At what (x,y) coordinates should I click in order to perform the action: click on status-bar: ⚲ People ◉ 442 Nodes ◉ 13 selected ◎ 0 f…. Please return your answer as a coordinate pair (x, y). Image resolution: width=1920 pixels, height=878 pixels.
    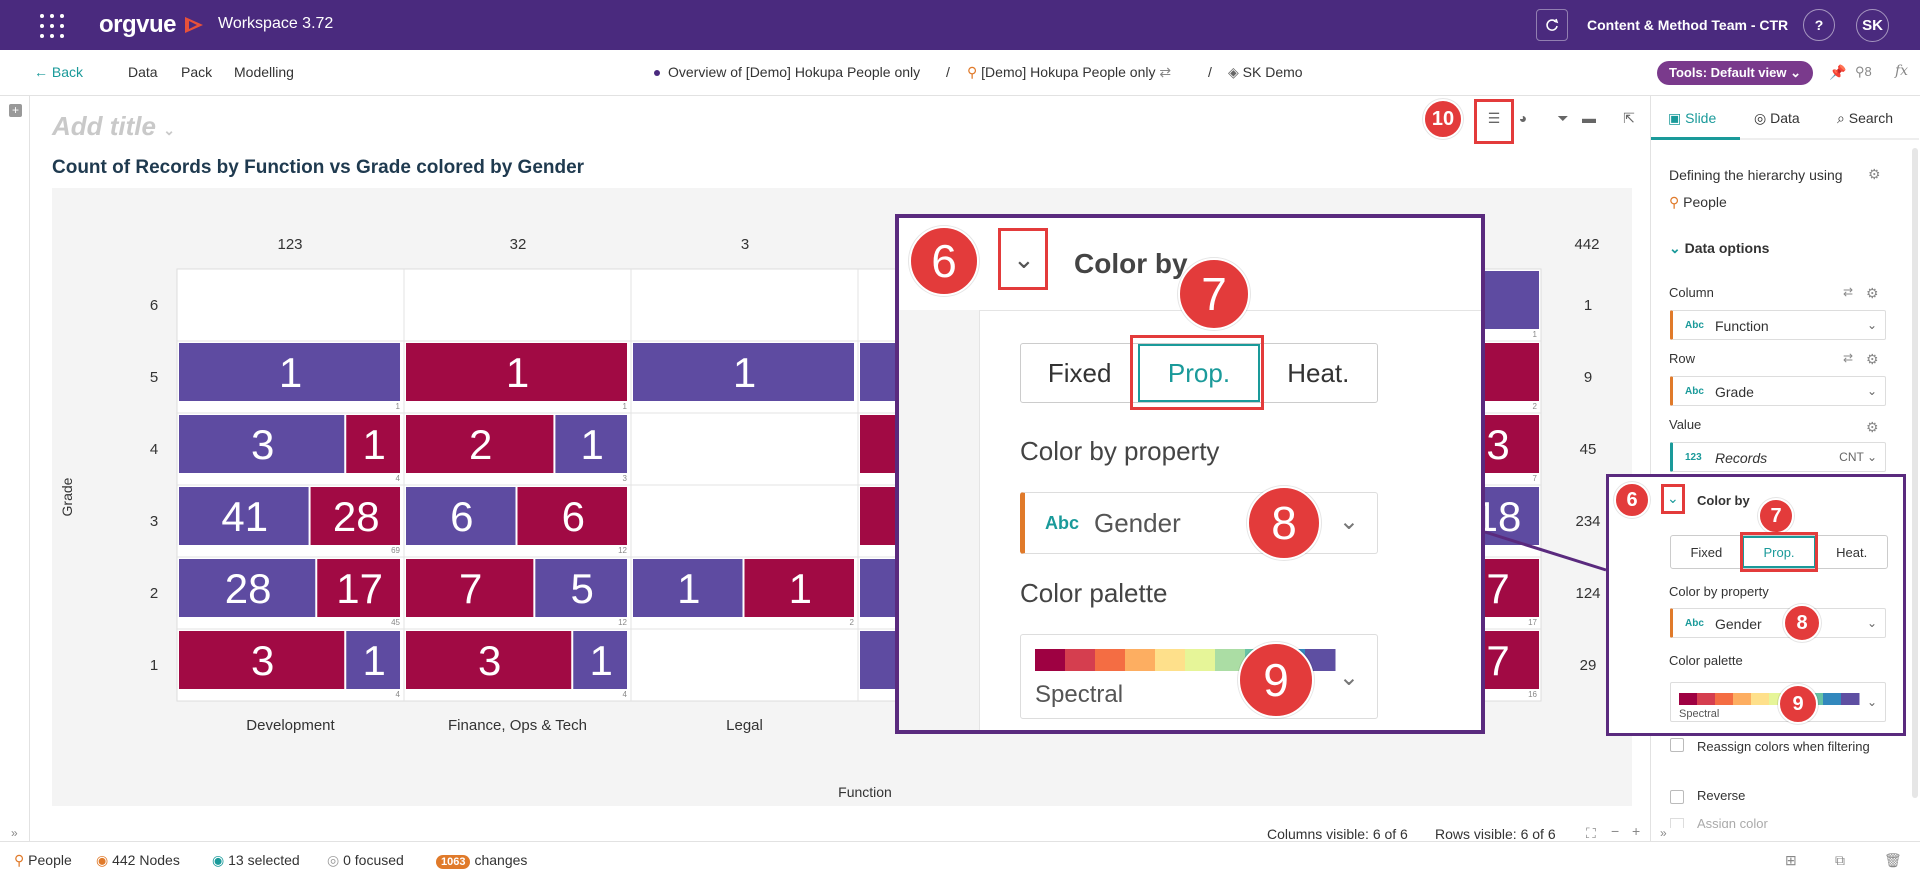
    Looking at the image, I should click on (960, 859).